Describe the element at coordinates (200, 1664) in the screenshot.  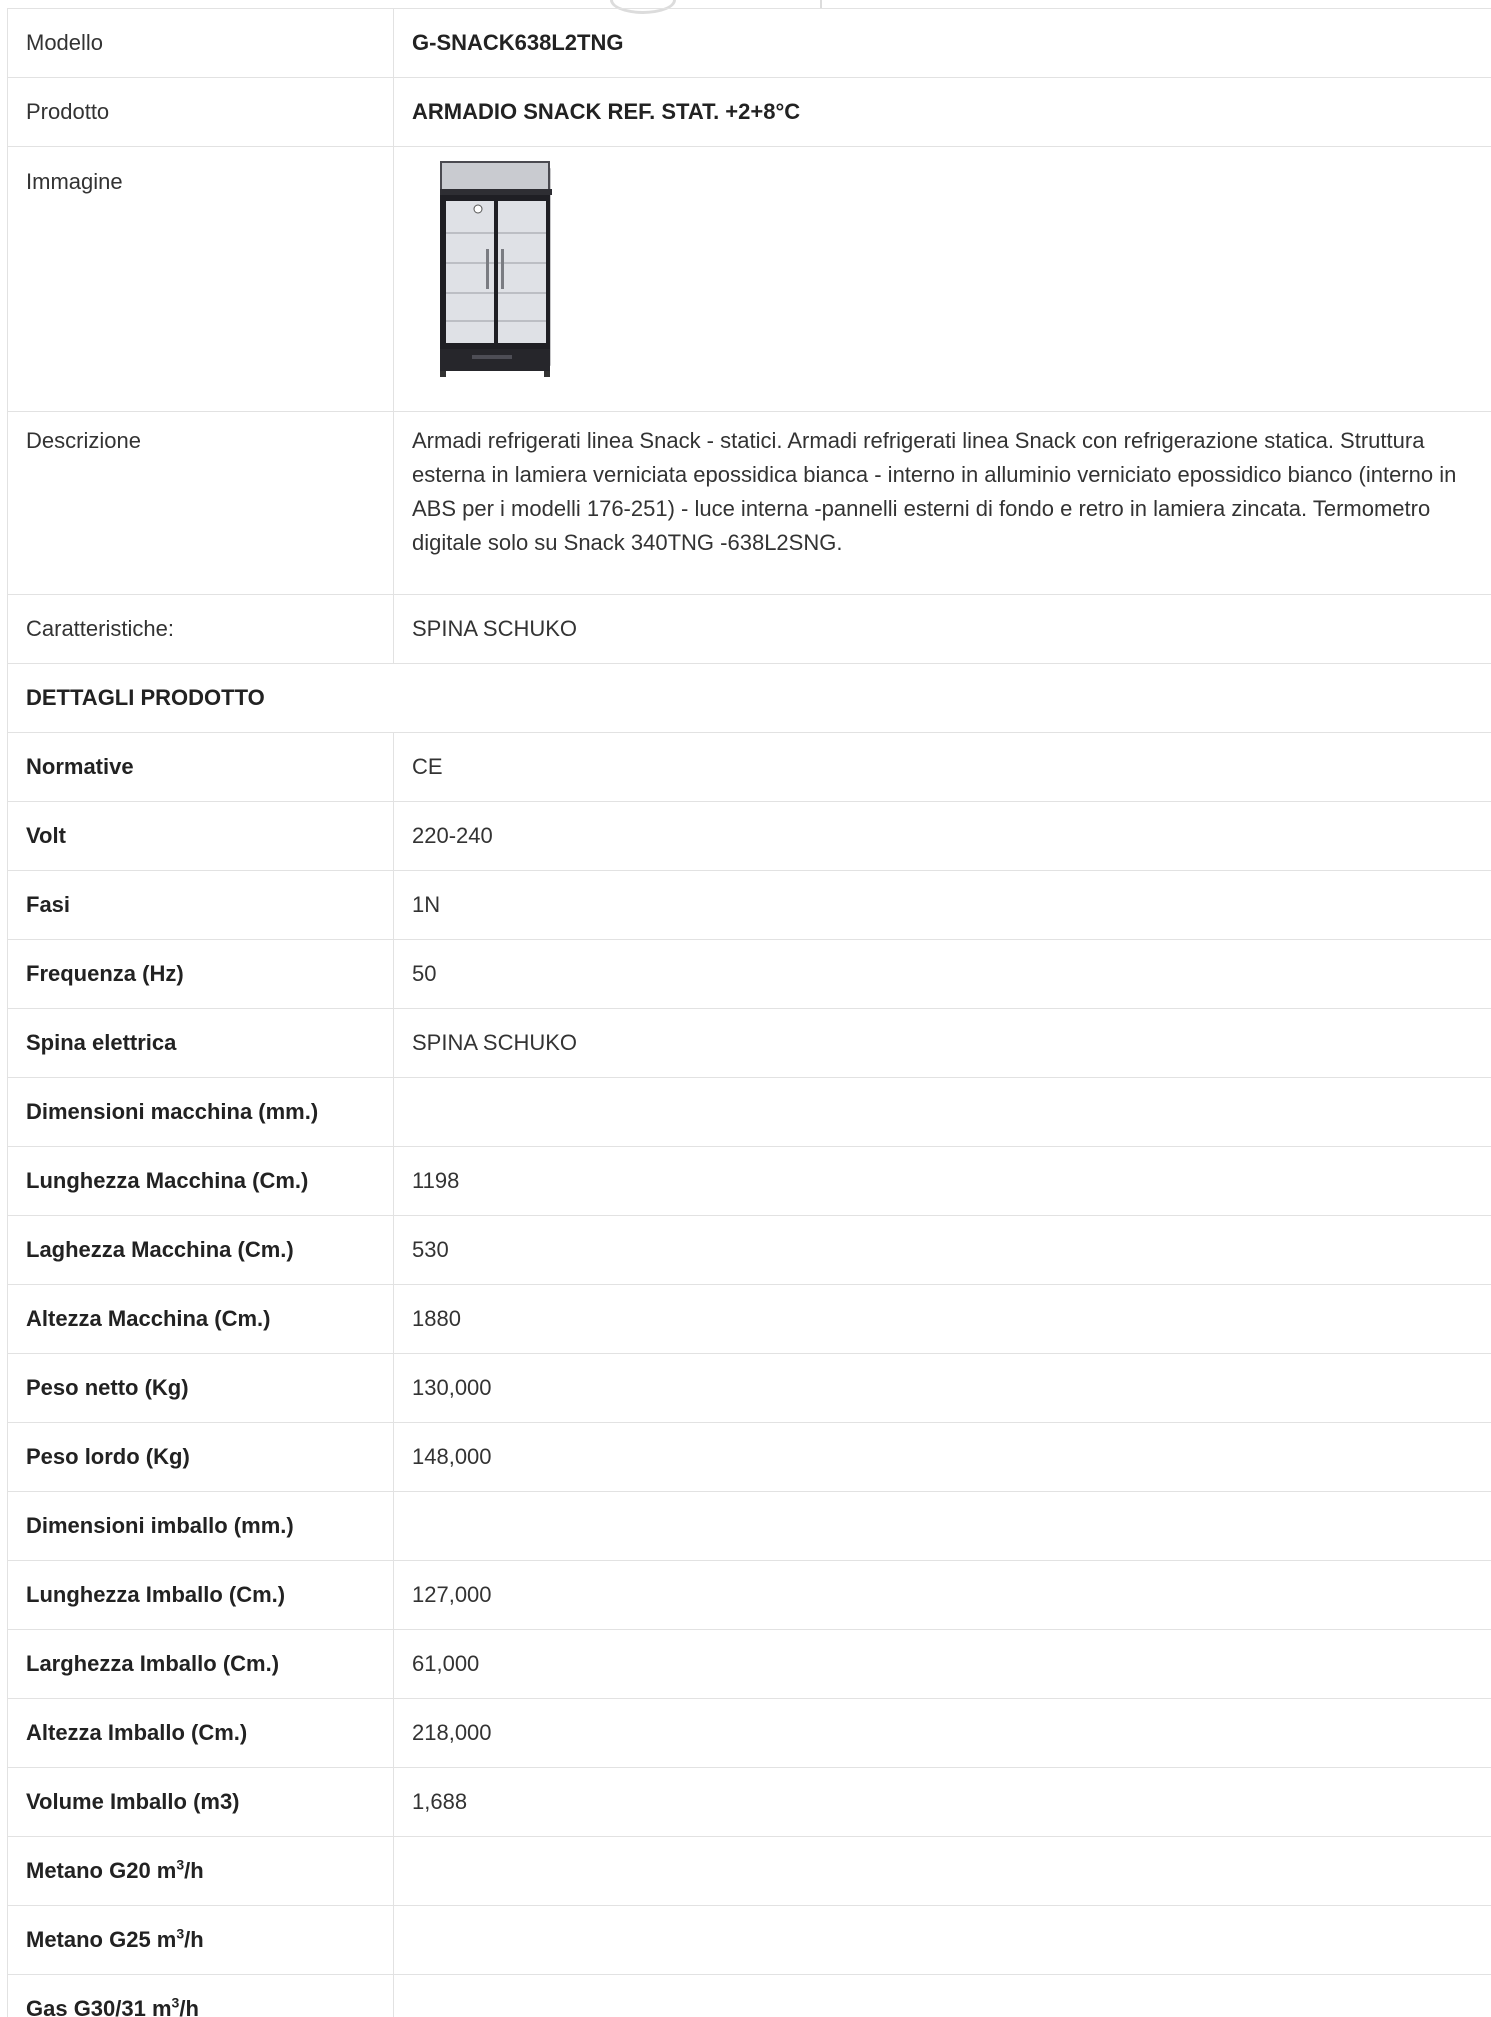
I see `detail-label: Larghezza Imballo (Cm.)` at that location.